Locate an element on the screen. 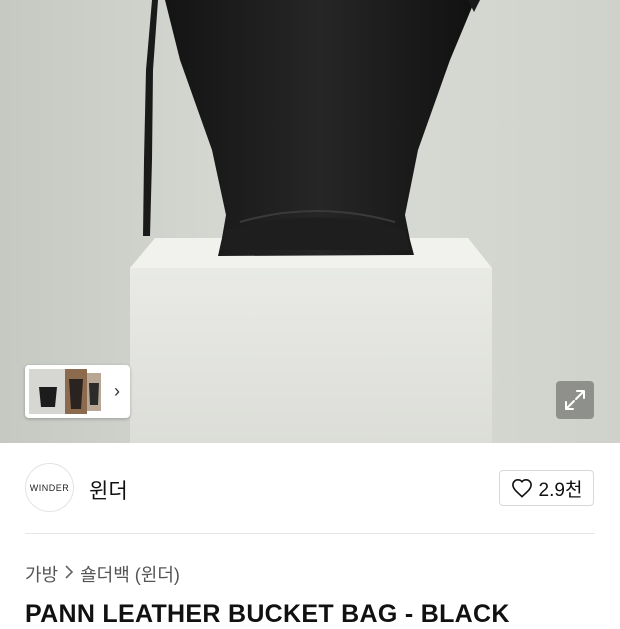 This screenshot has width=620, height=629. expand-icon is located at coordinates (575, 400).